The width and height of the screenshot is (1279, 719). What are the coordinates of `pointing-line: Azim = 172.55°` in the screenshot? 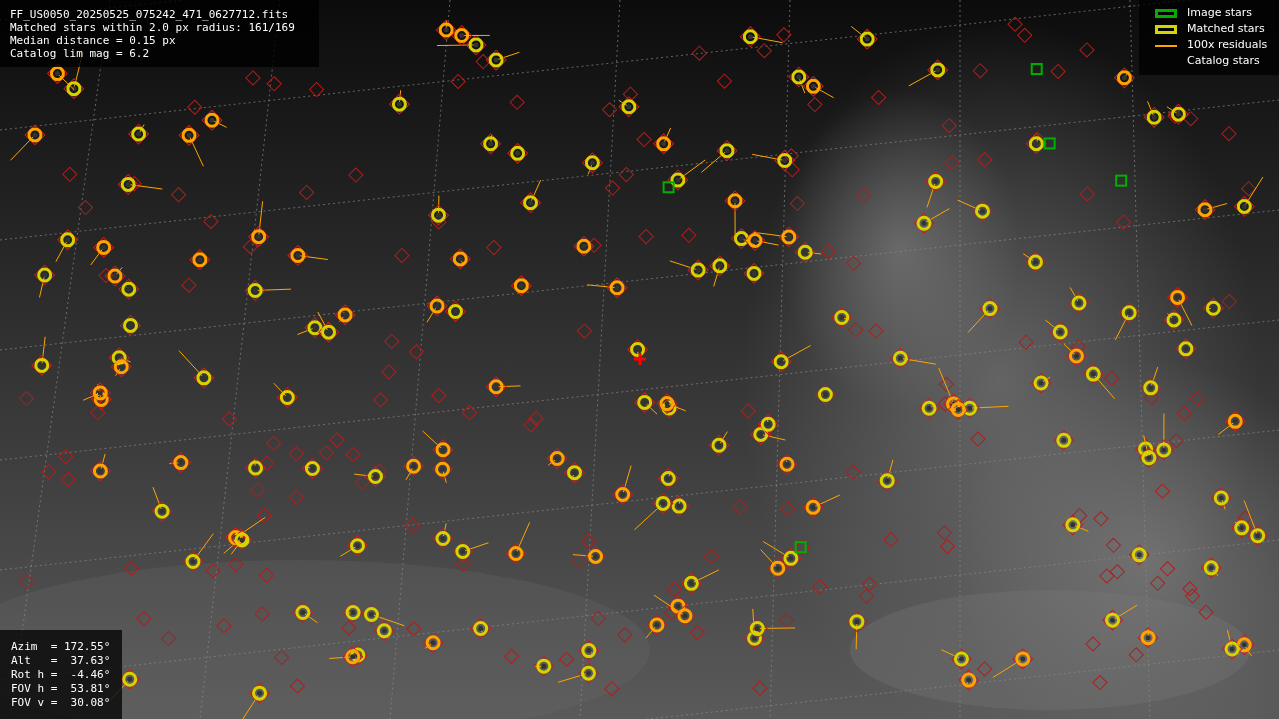 It's located at (61, 647).